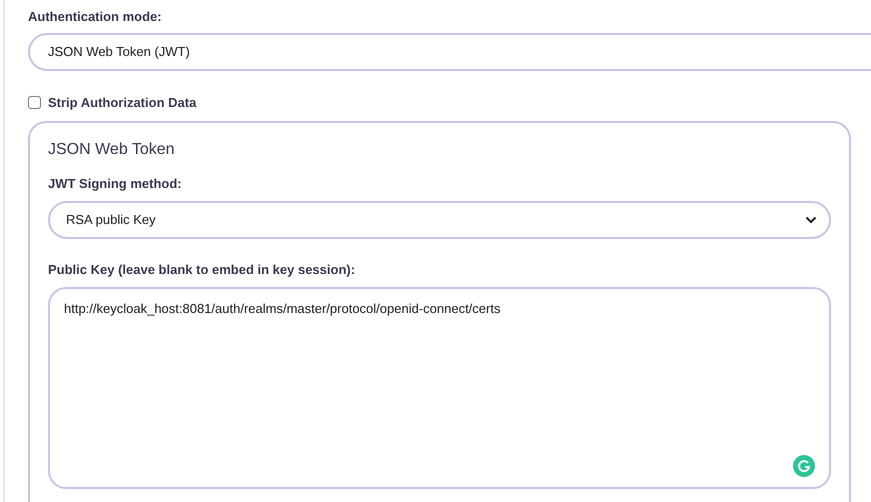 The image size is (871, 502). Describe the element at coordinates (115, 183) in the screenshot. I see `field-label: JWT Signing method:` at that location.